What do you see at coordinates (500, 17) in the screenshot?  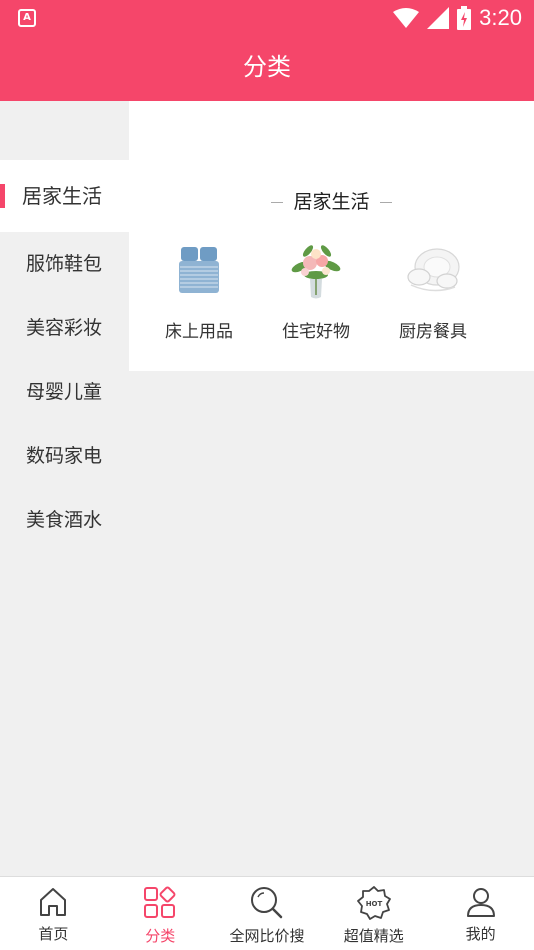 I see `status-time: 3:20` at bounding box center [500, 17].